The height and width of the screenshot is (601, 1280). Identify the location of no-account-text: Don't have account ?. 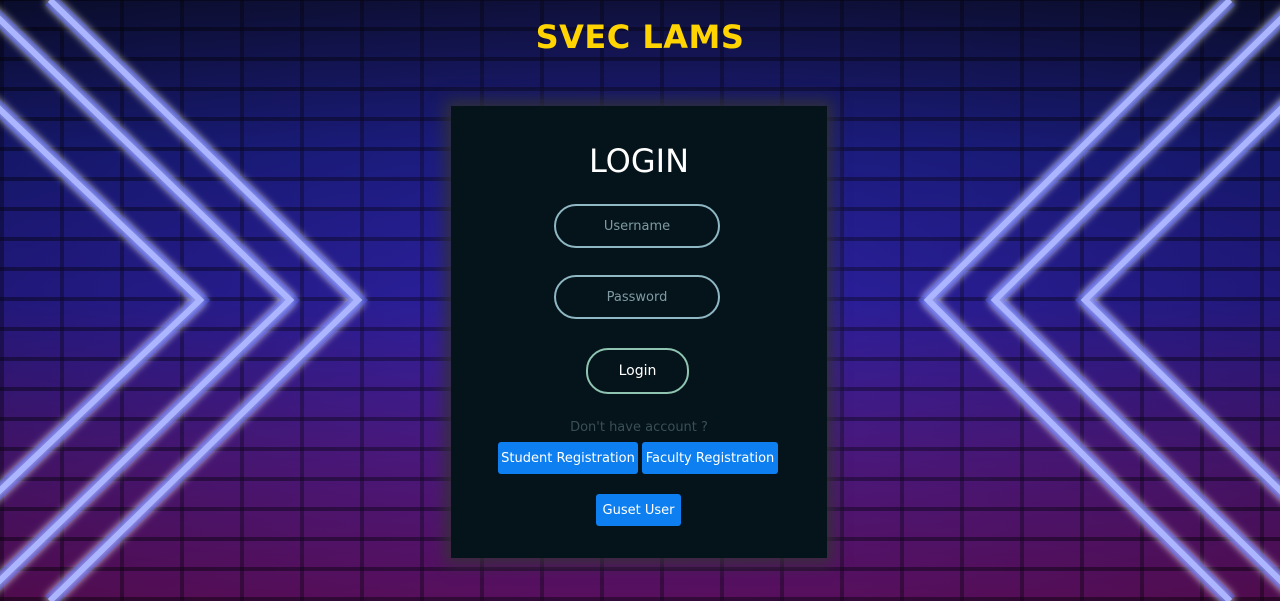
(639, 427).